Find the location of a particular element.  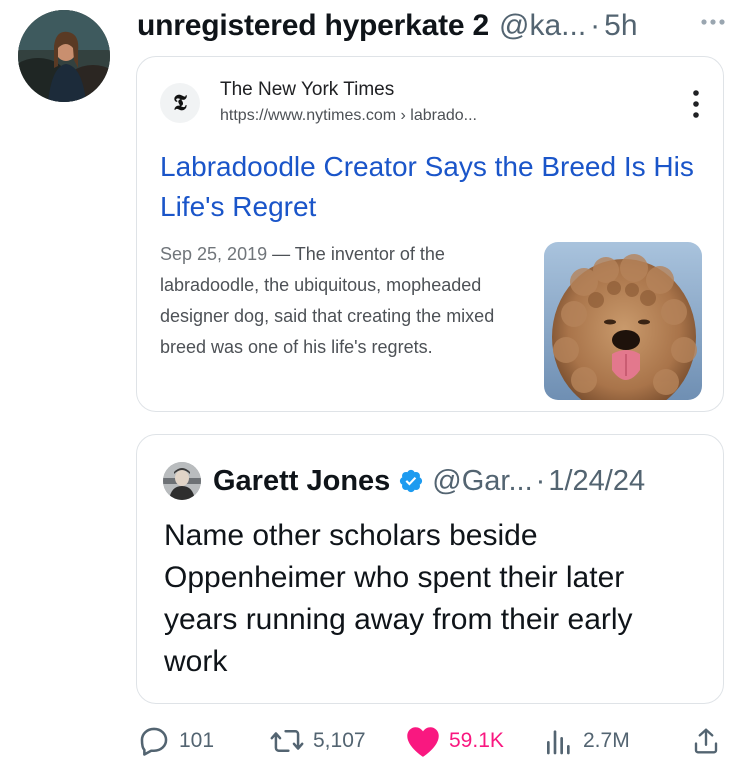

share-icon is located at coordinates (706, 741).